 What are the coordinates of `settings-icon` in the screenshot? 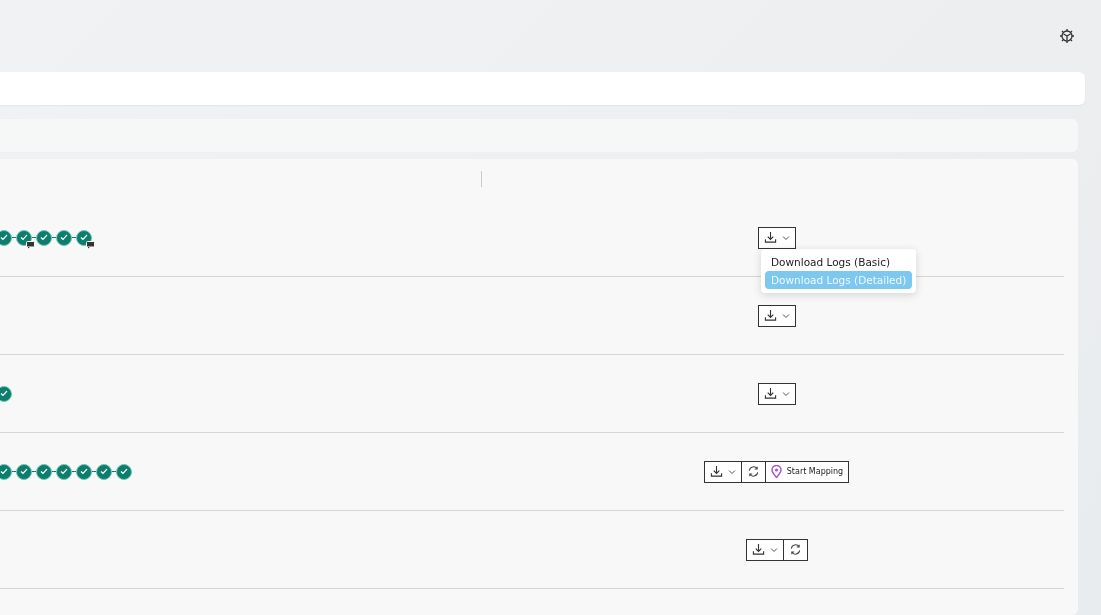 It's located at (1067, 36).